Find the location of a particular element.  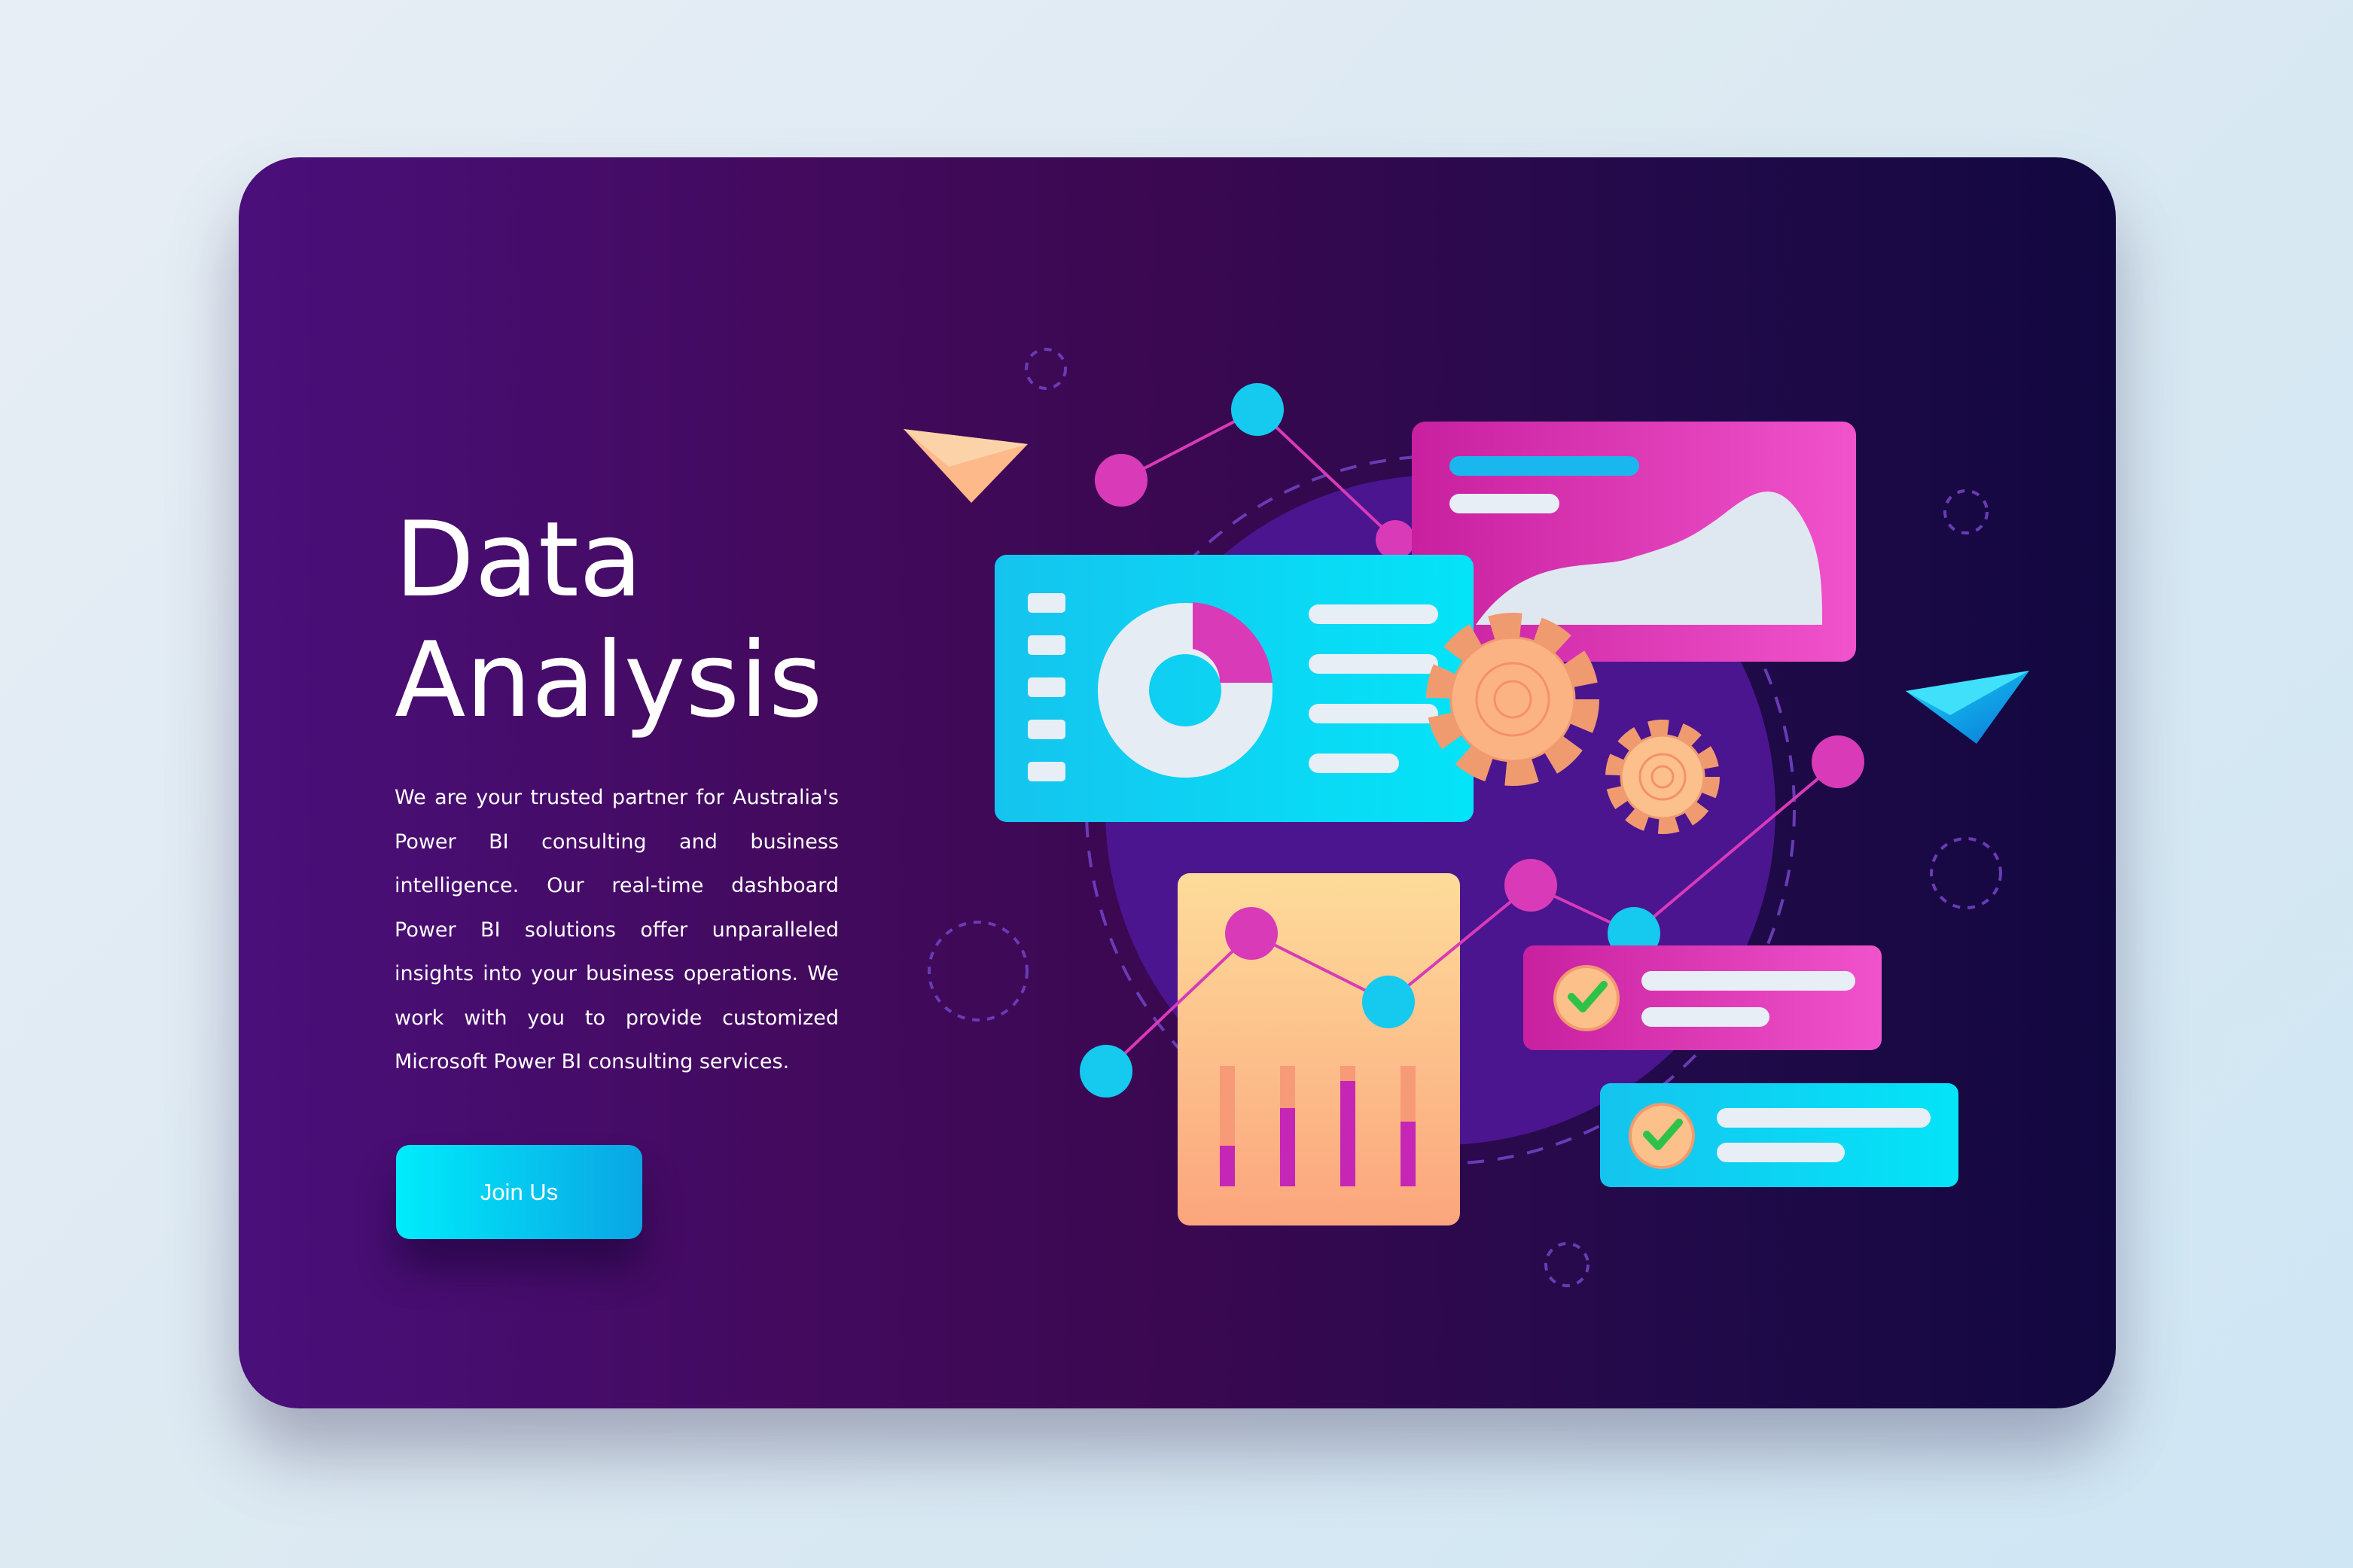

task-card-pink is located at coordinates (1702, 998).